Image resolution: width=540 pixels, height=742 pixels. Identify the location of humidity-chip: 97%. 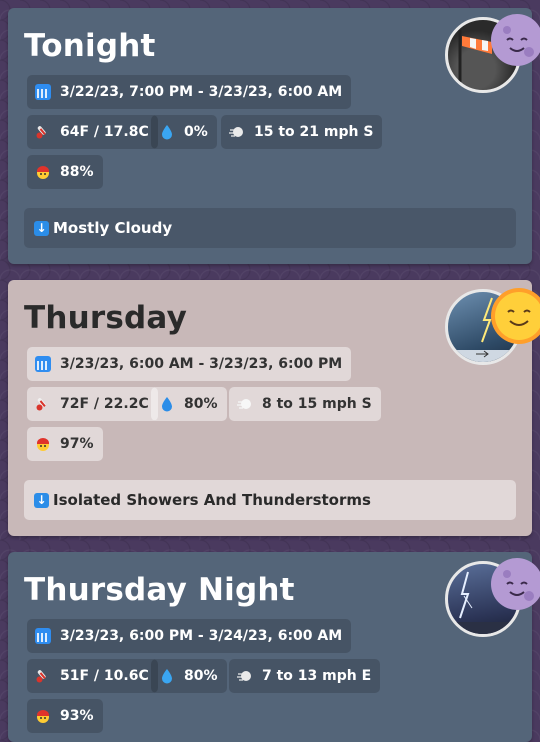
(65, 444).